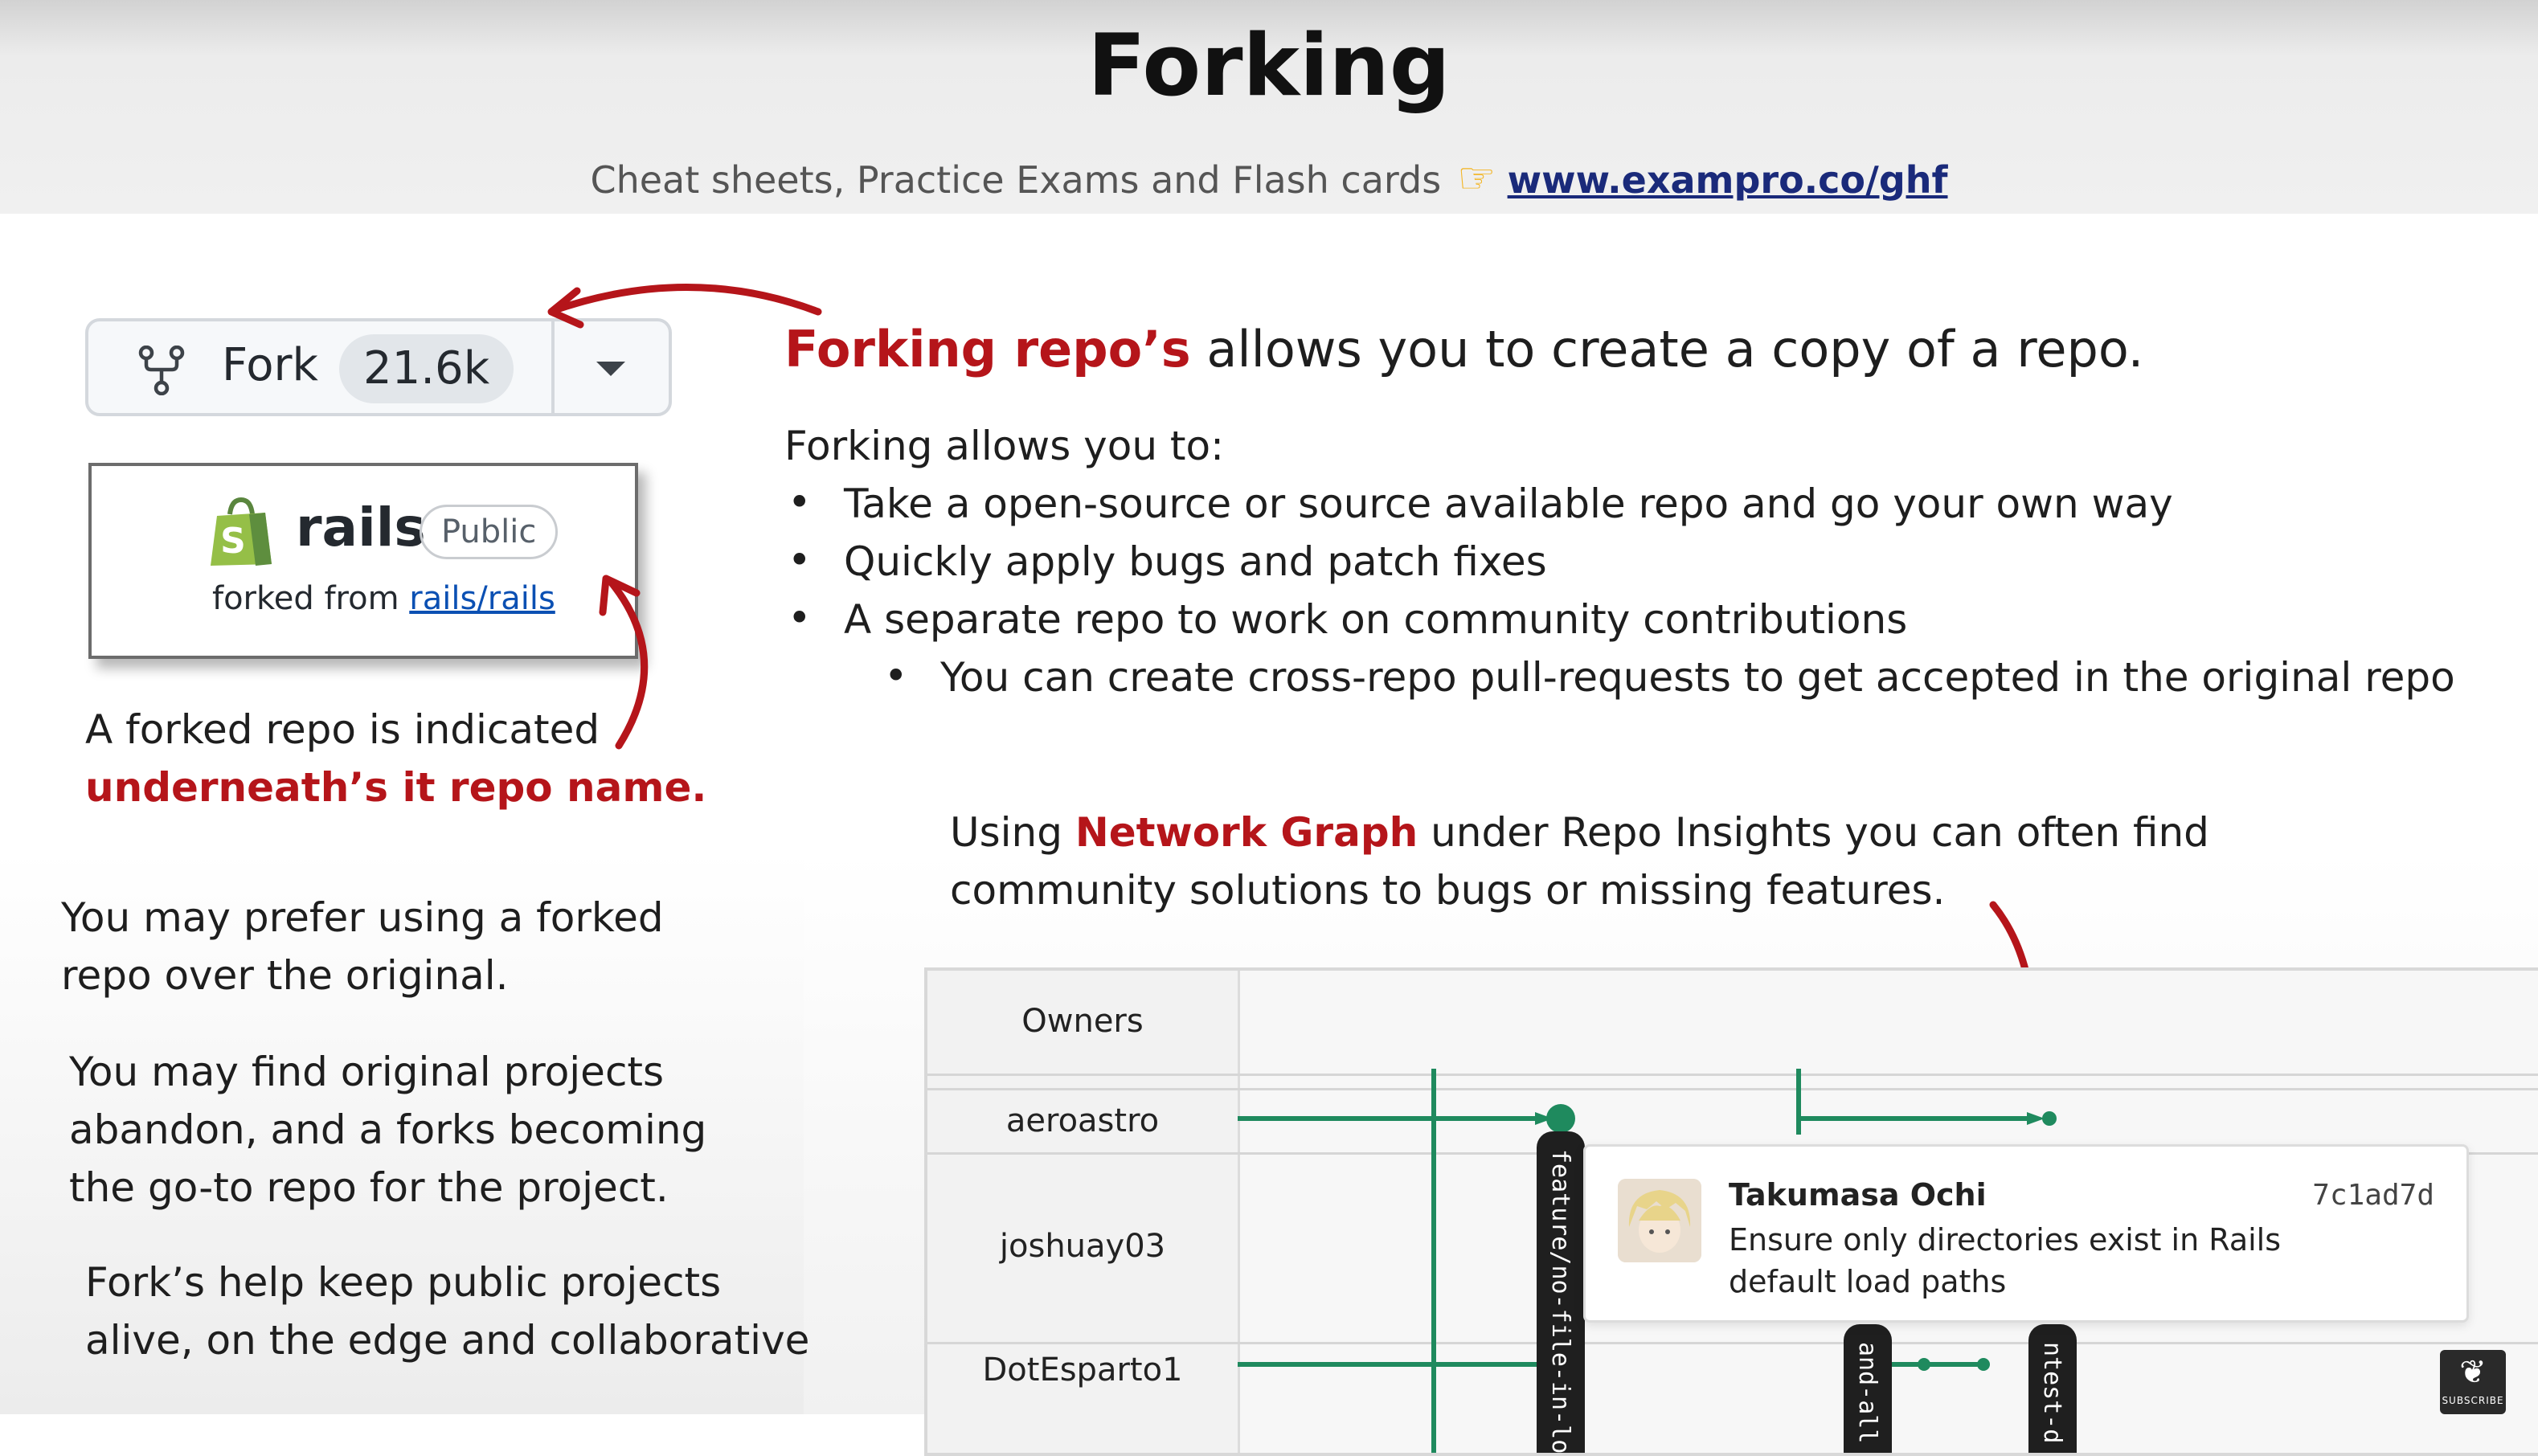 This screenshot has height=1456, width=2538. Describe the element at coordinates (362, 917) in the screenshot. I see `left-paragraph-1-line1: You may prefer using a forked` at that location.